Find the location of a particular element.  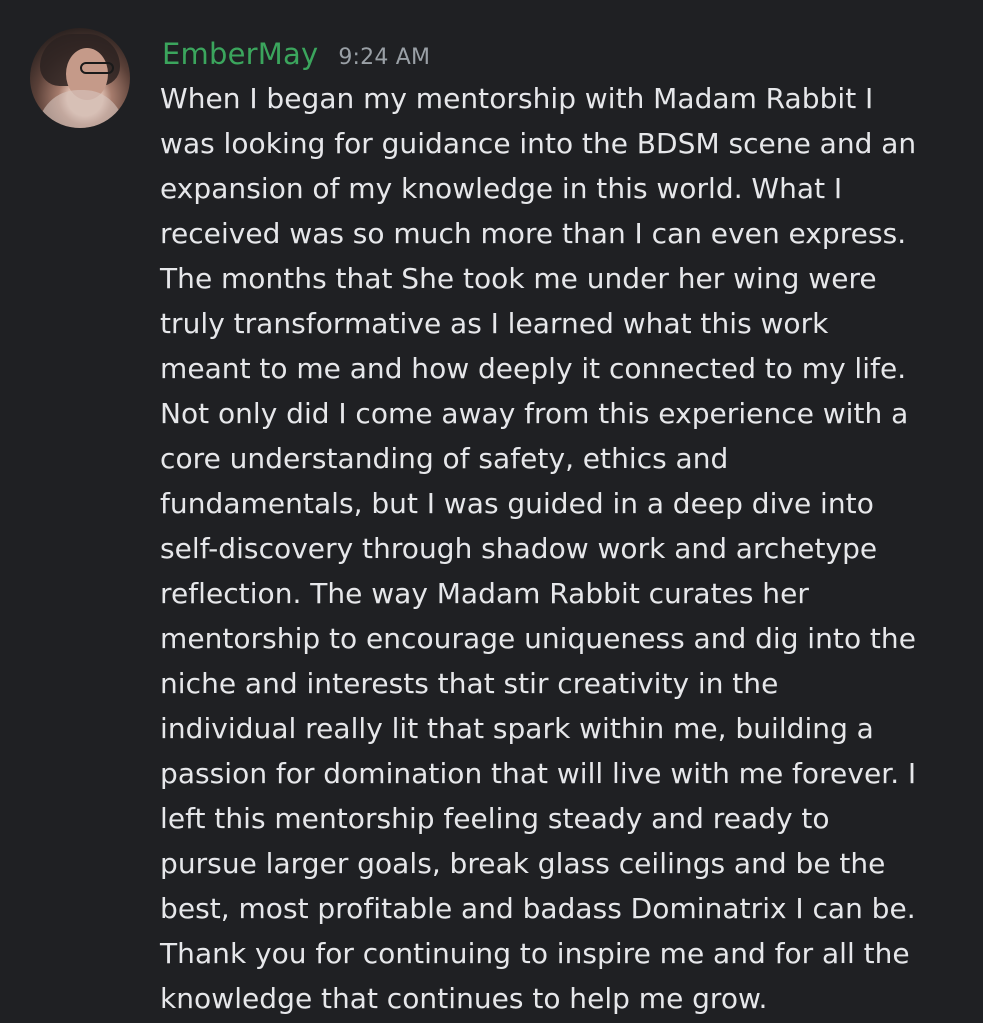

message-timestamp: 9:24 AM is located at coordinates (384, 58).